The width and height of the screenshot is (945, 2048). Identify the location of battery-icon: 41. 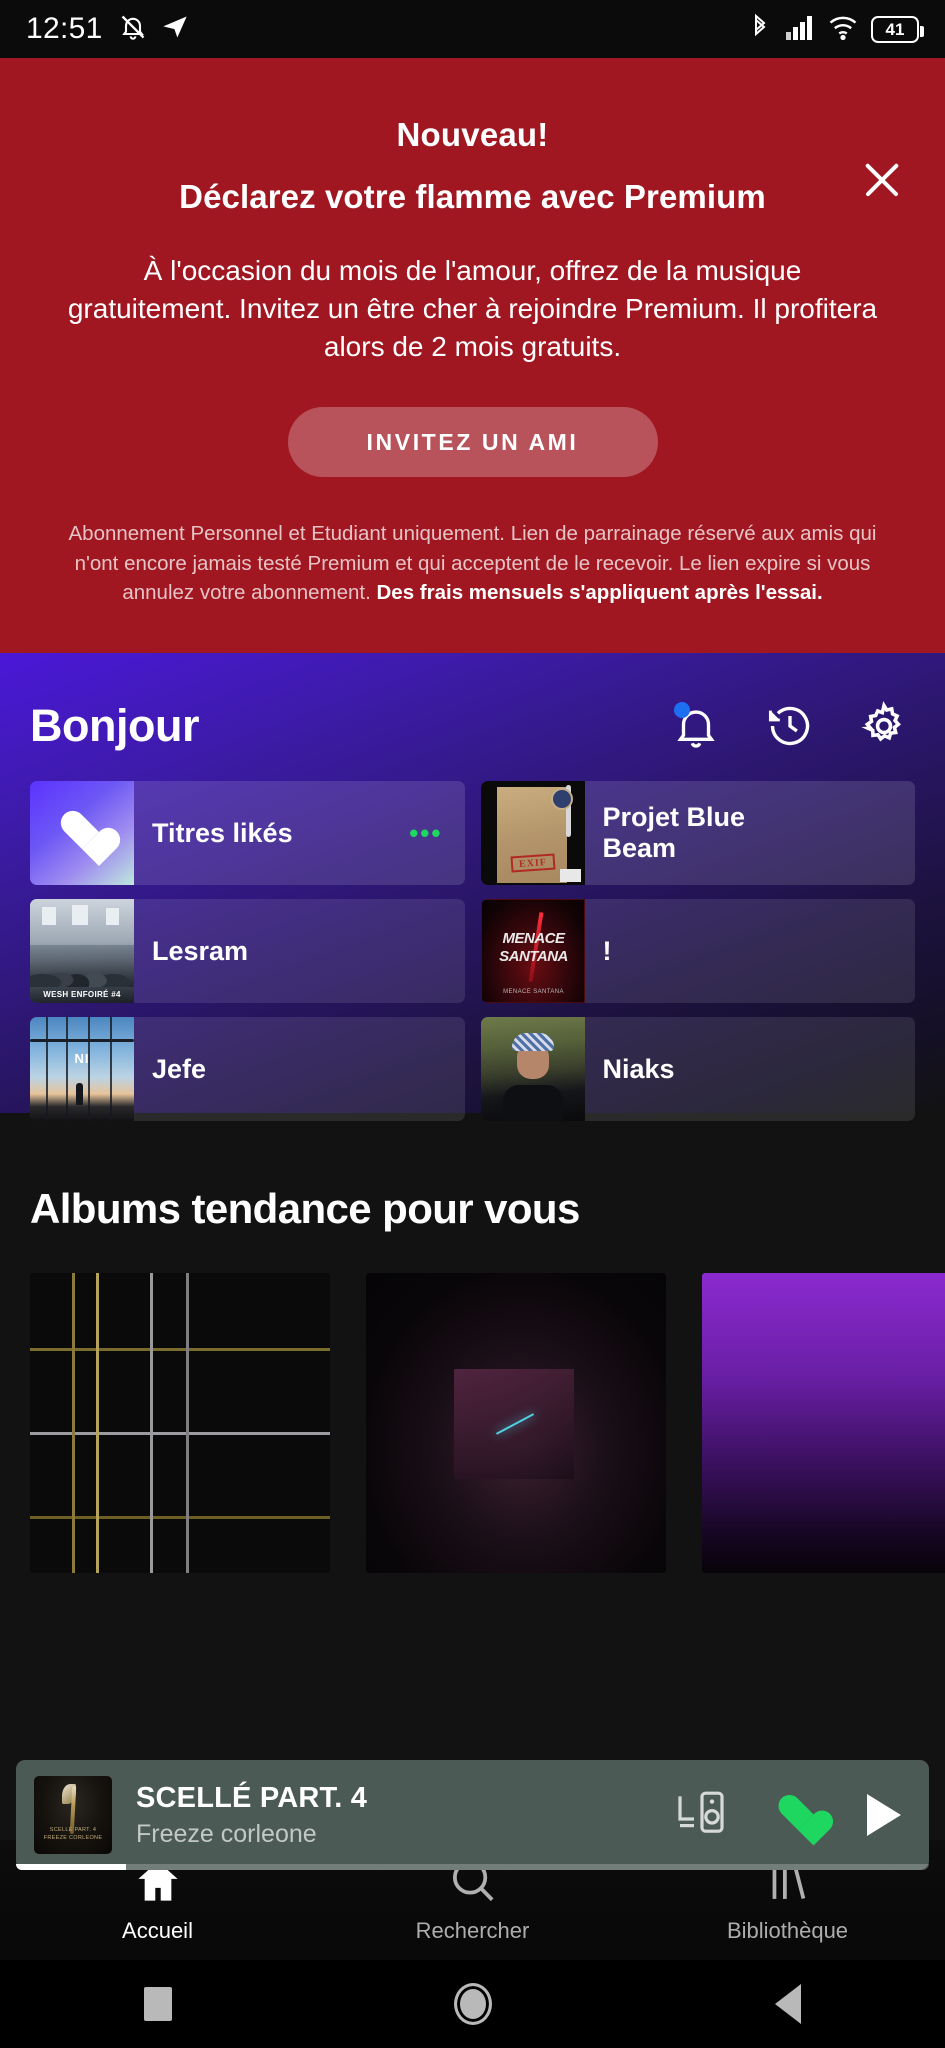
(897, 29).